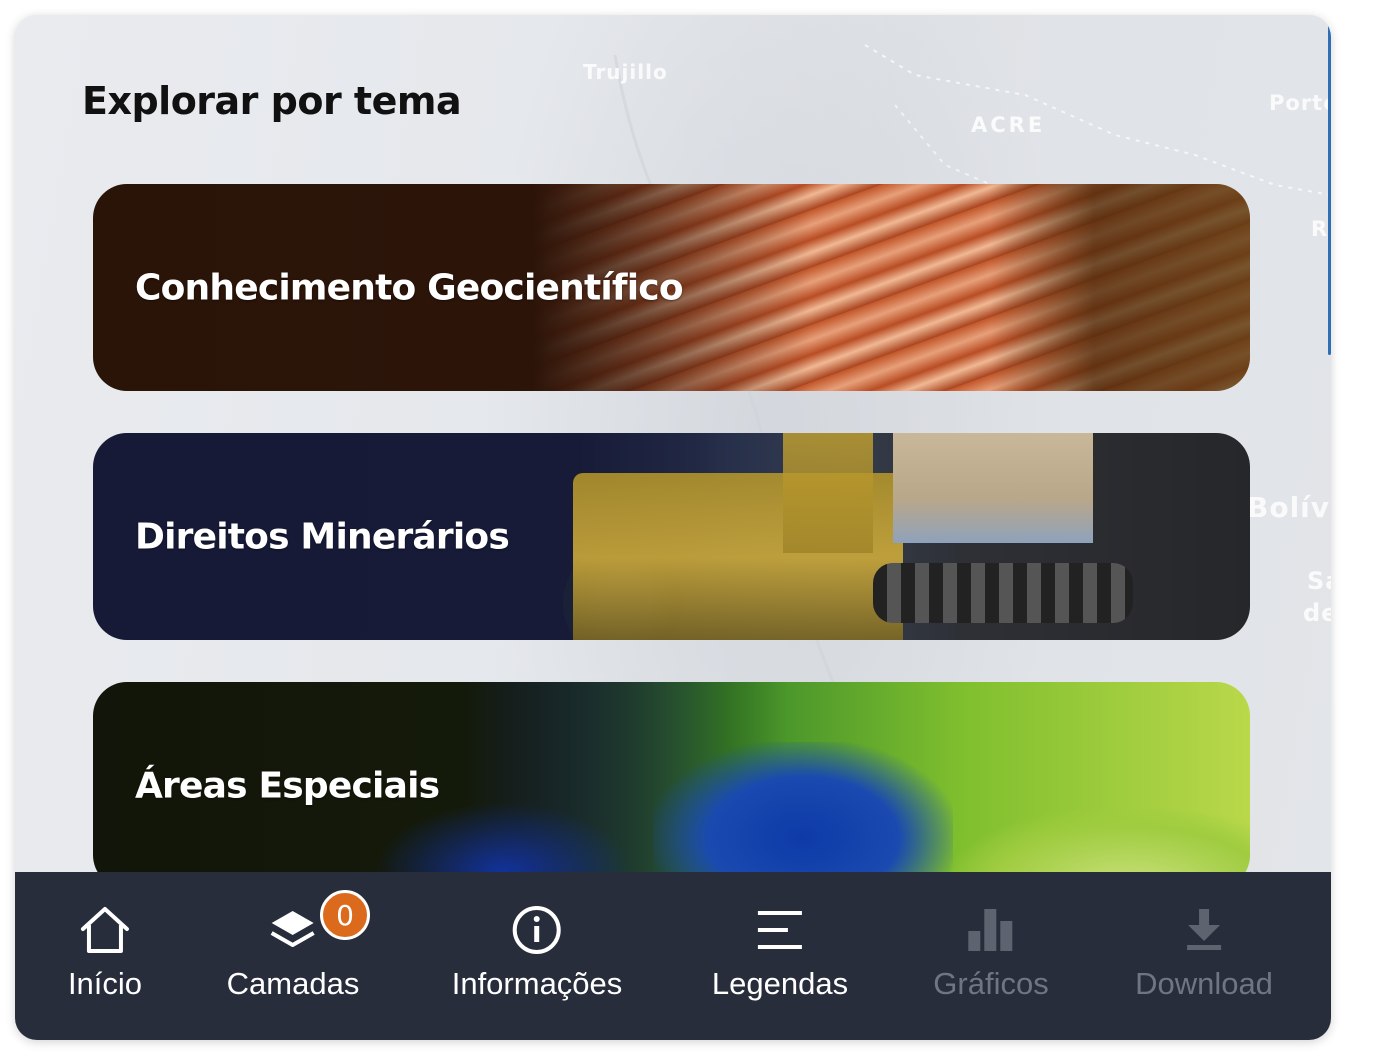  Describe the element at coordinates (780, 983) in the screenshot. I see `nav-label-legends: Legendas` at that location.